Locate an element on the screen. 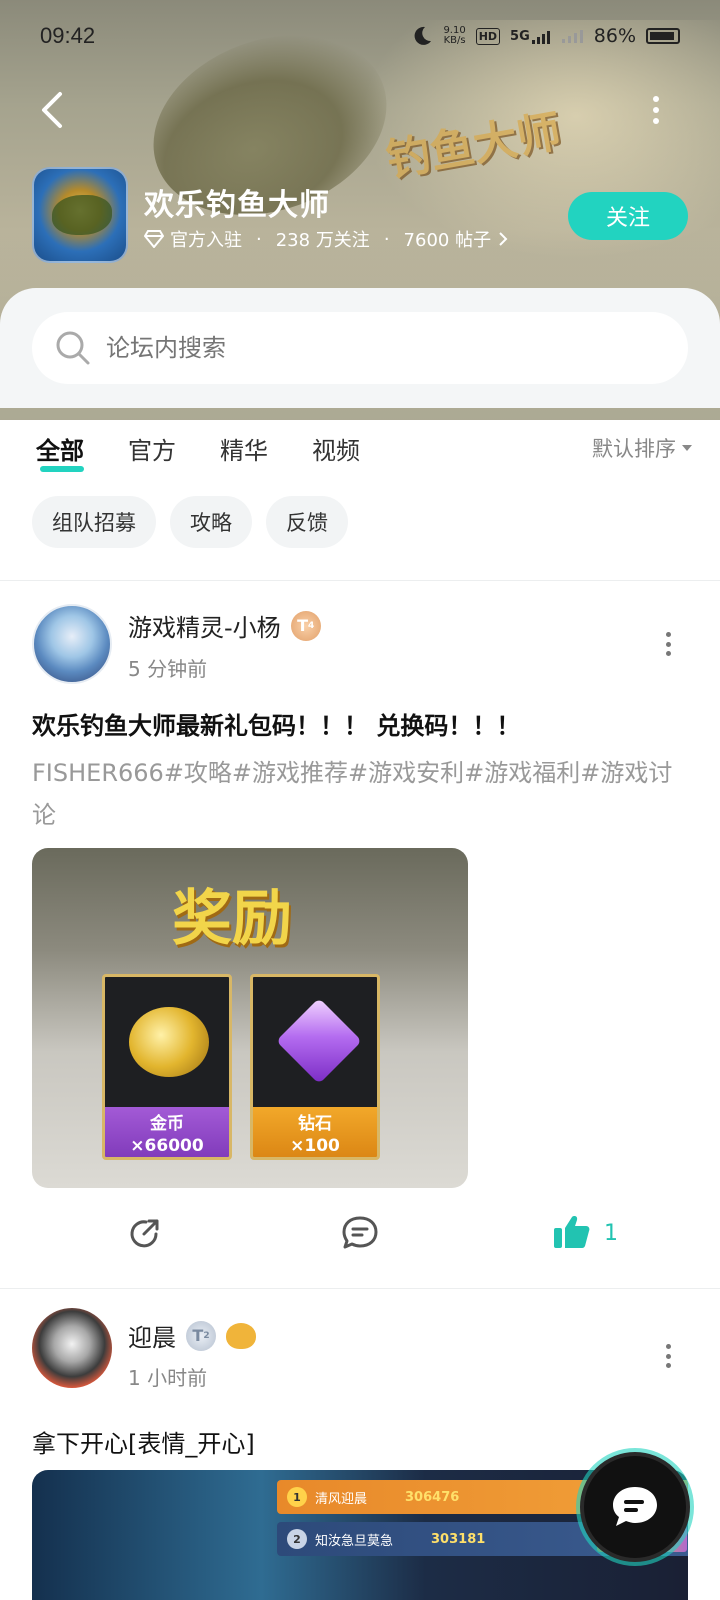 The width and height of the screenshot is (720, 1600). sort-label: 默认排序 is located at coordinates (634, 449).